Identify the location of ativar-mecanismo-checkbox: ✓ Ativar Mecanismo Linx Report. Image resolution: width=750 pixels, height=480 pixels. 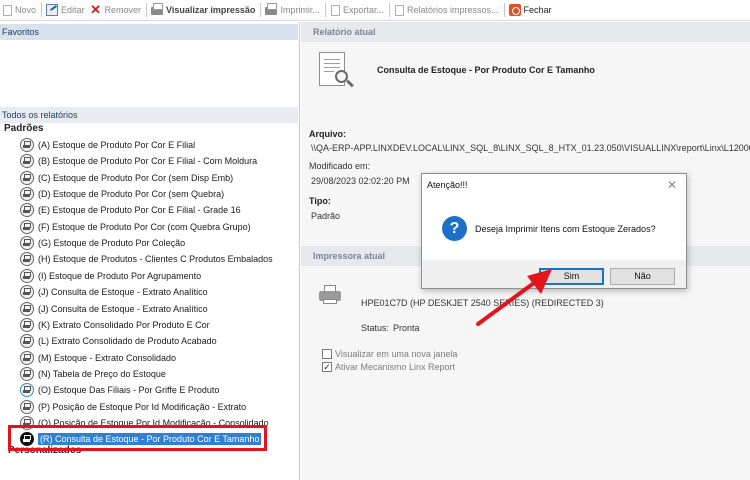
(388, 367).